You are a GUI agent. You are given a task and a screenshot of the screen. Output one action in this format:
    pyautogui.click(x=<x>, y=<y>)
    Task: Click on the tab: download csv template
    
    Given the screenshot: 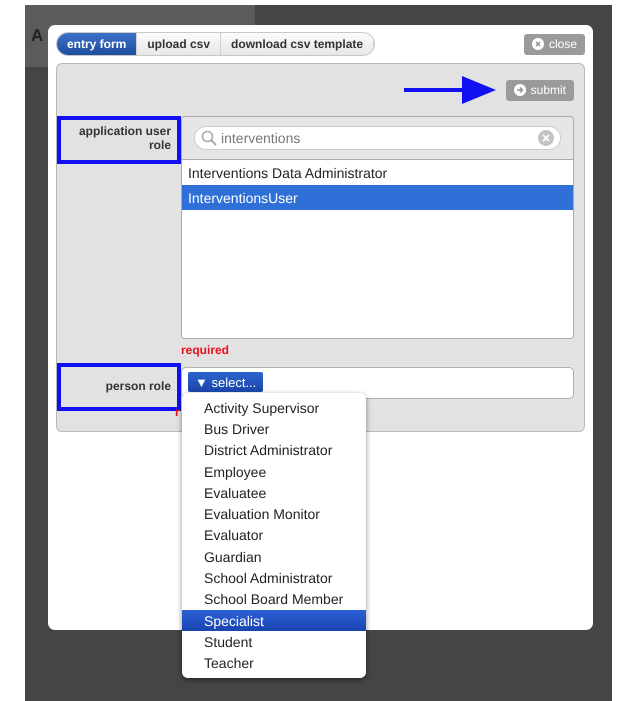 What is the action you would take?
    pyautogui.click(x=297, y=44)
    